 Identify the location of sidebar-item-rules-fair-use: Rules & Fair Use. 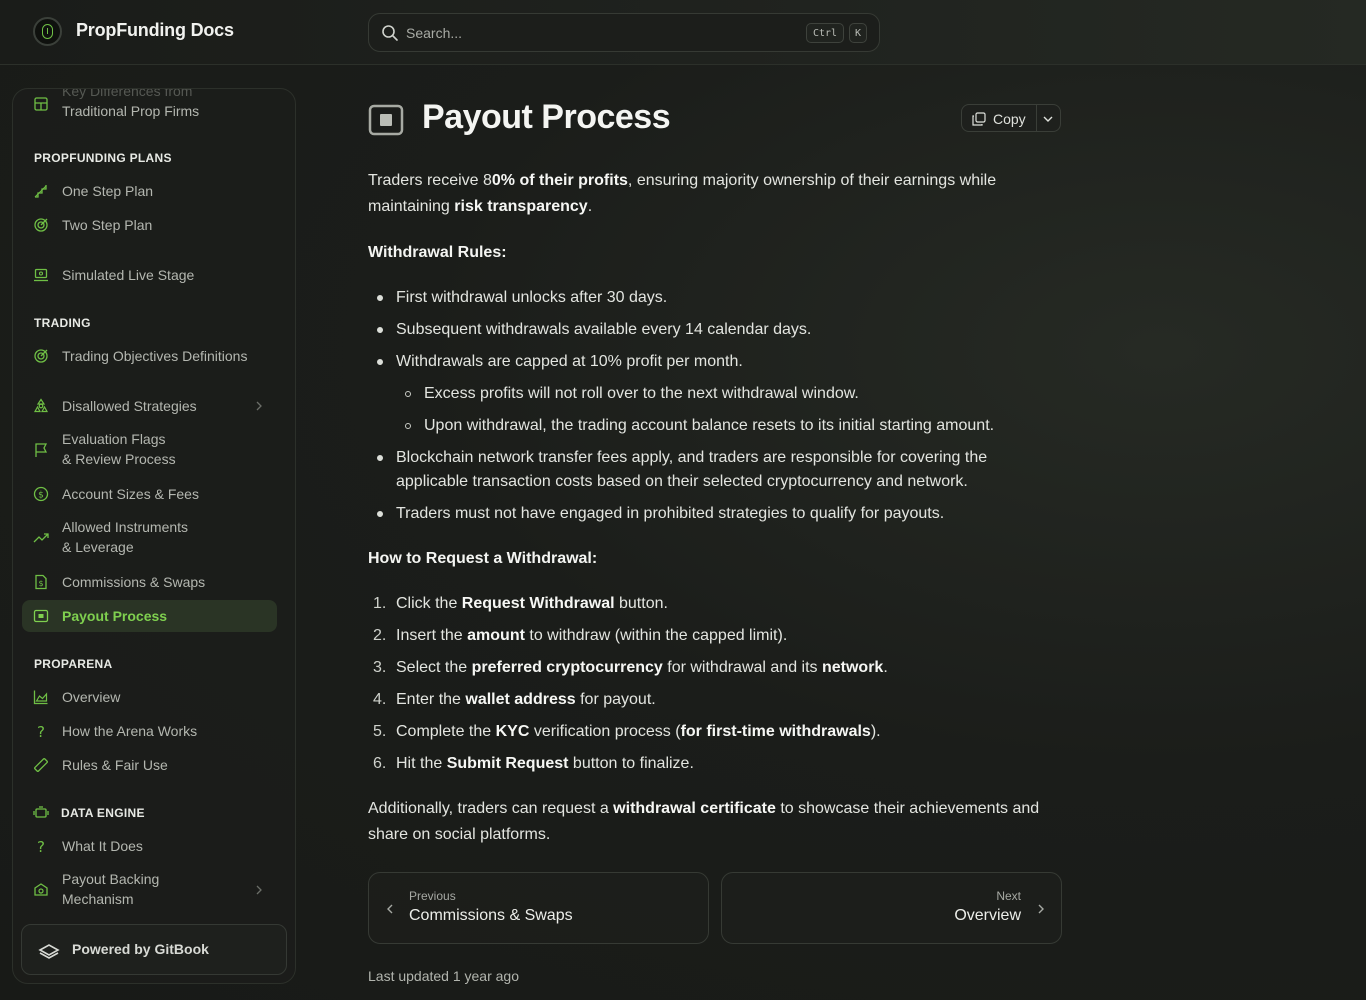
(149, 765).